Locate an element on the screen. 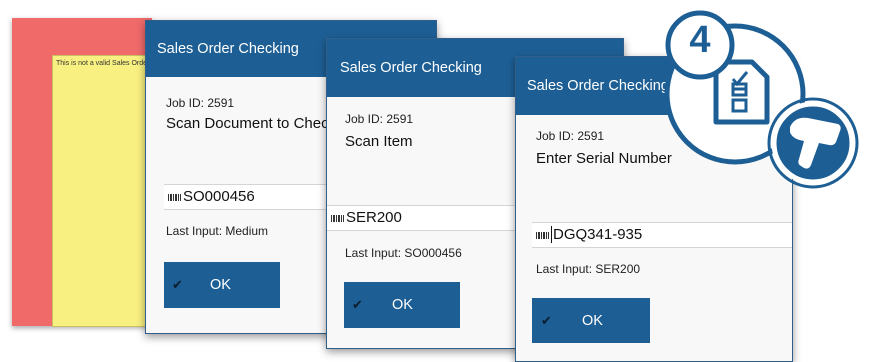 This screenshot has width=869, height=362. prompt-text: Scan Item is located at coordinates (379, 141).